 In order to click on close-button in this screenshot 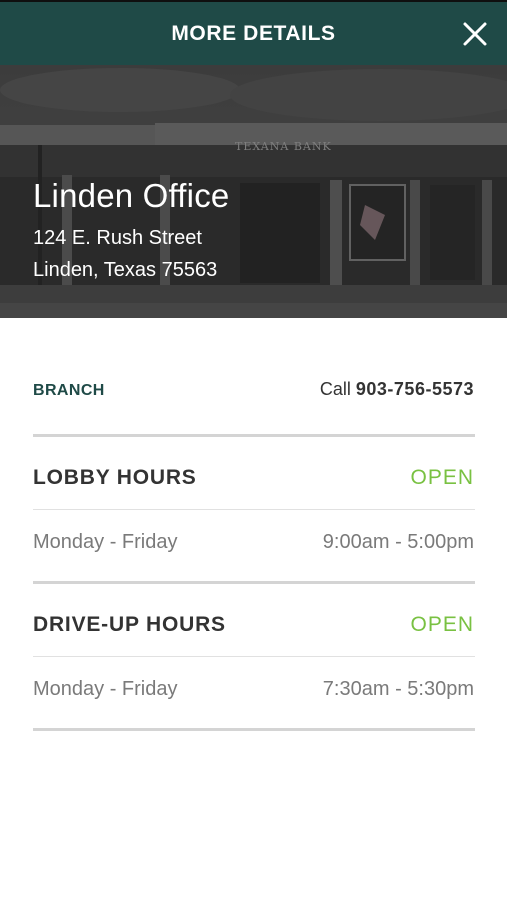, I will do `click(475, 34)`.